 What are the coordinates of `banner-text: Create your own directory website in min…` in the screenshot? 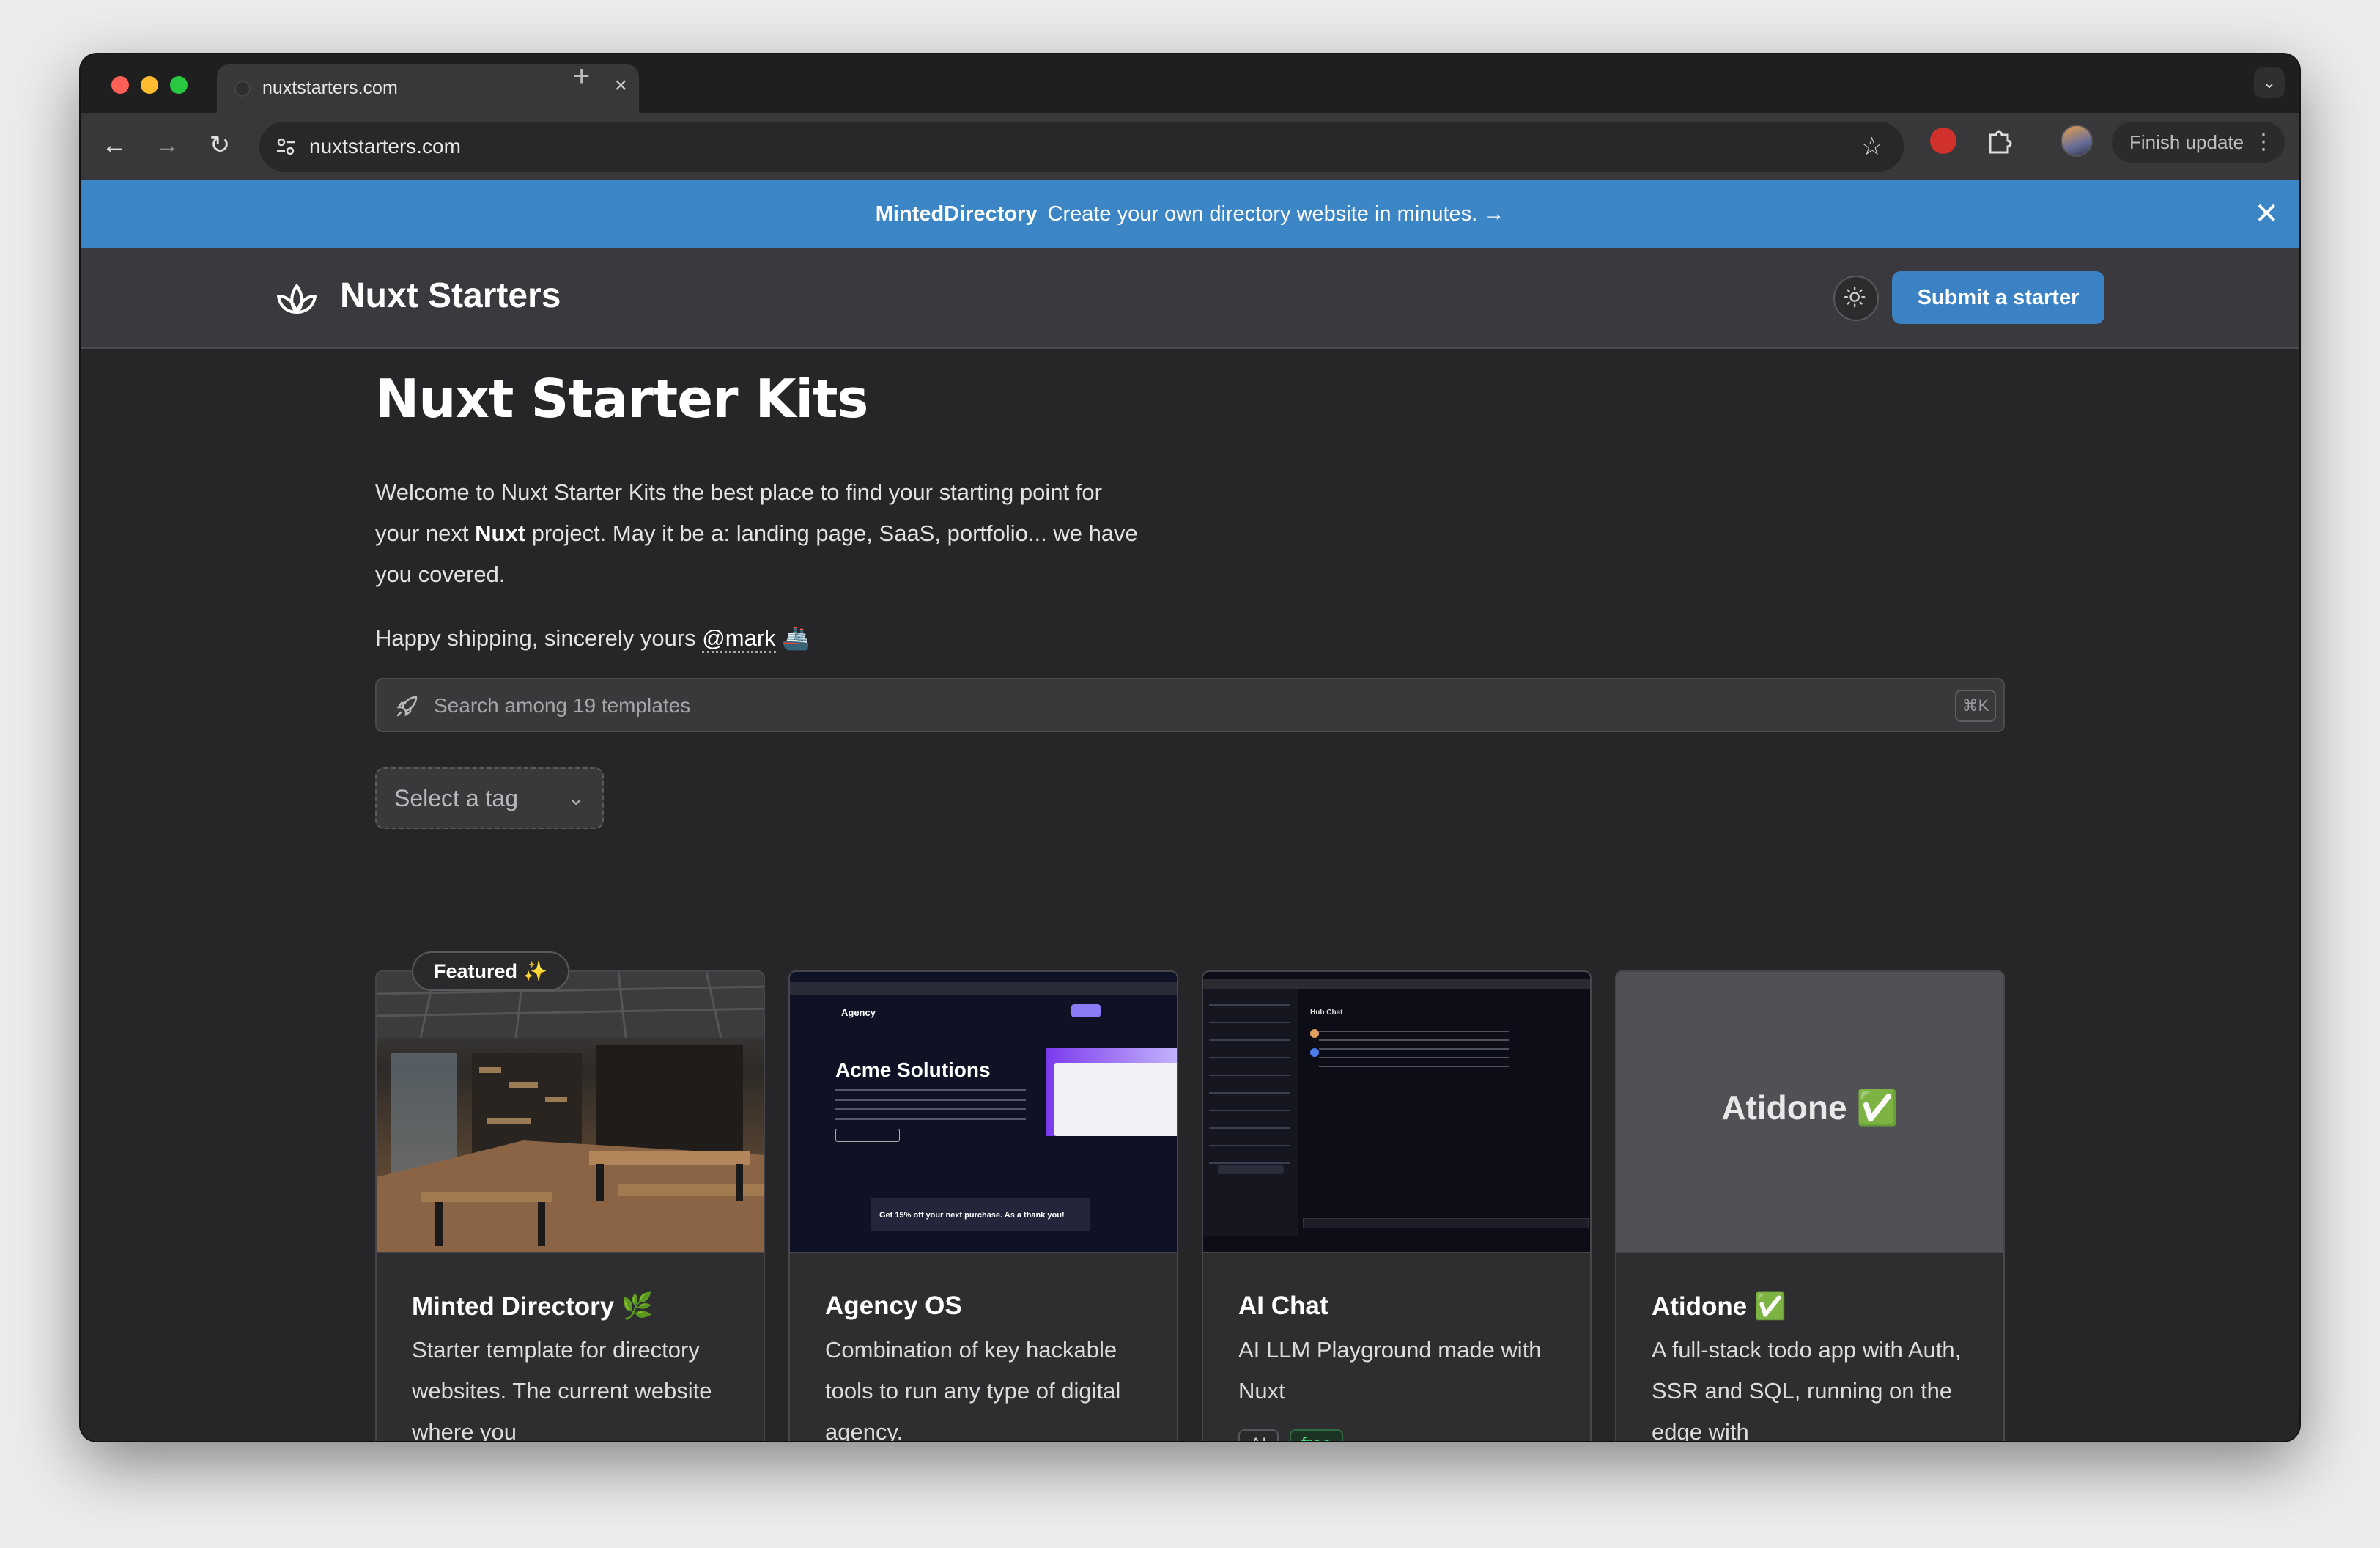 It's located at (1276, 214).